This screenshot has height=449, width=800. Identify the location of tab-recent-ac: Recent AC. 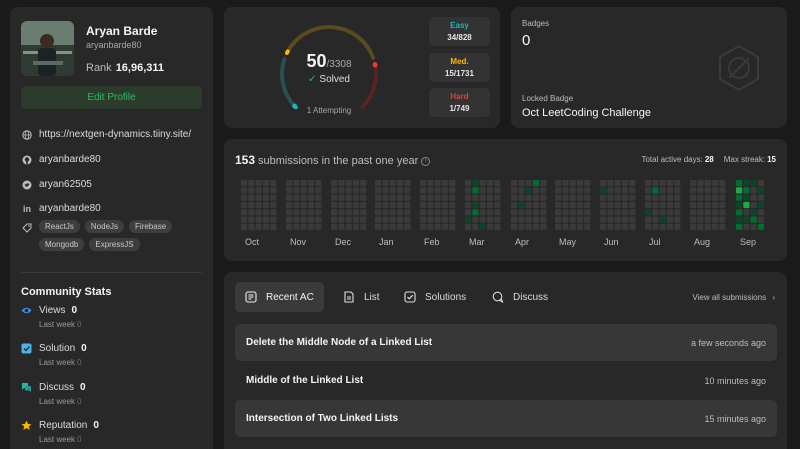
(279, 297).